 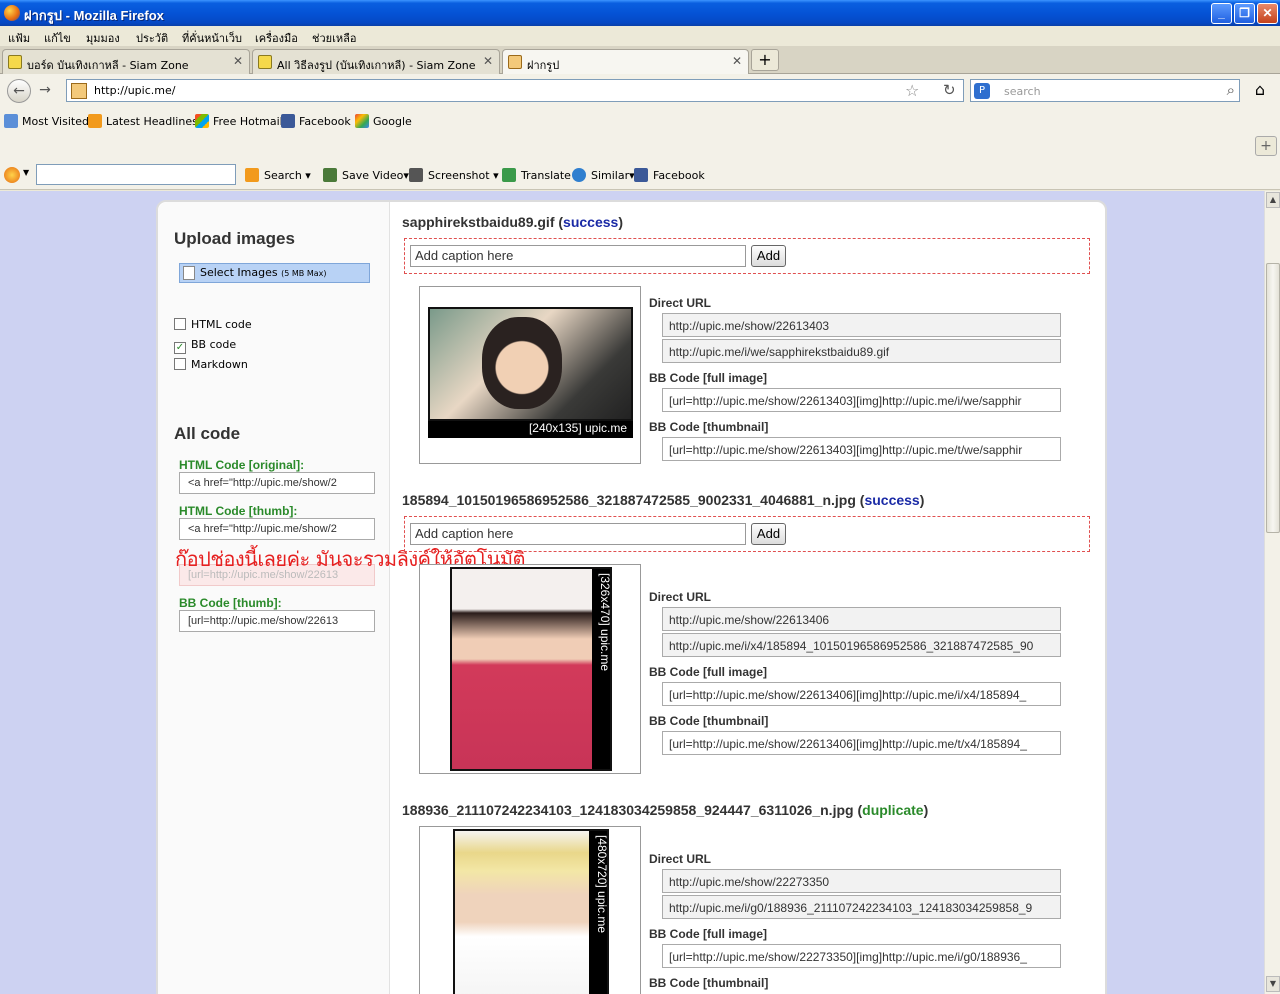 What do you see at coordinates (861, 619) in the screenshot?
I see `direct-show-url: http://upic.me/show/22613406` at bounding box center [861, 619].